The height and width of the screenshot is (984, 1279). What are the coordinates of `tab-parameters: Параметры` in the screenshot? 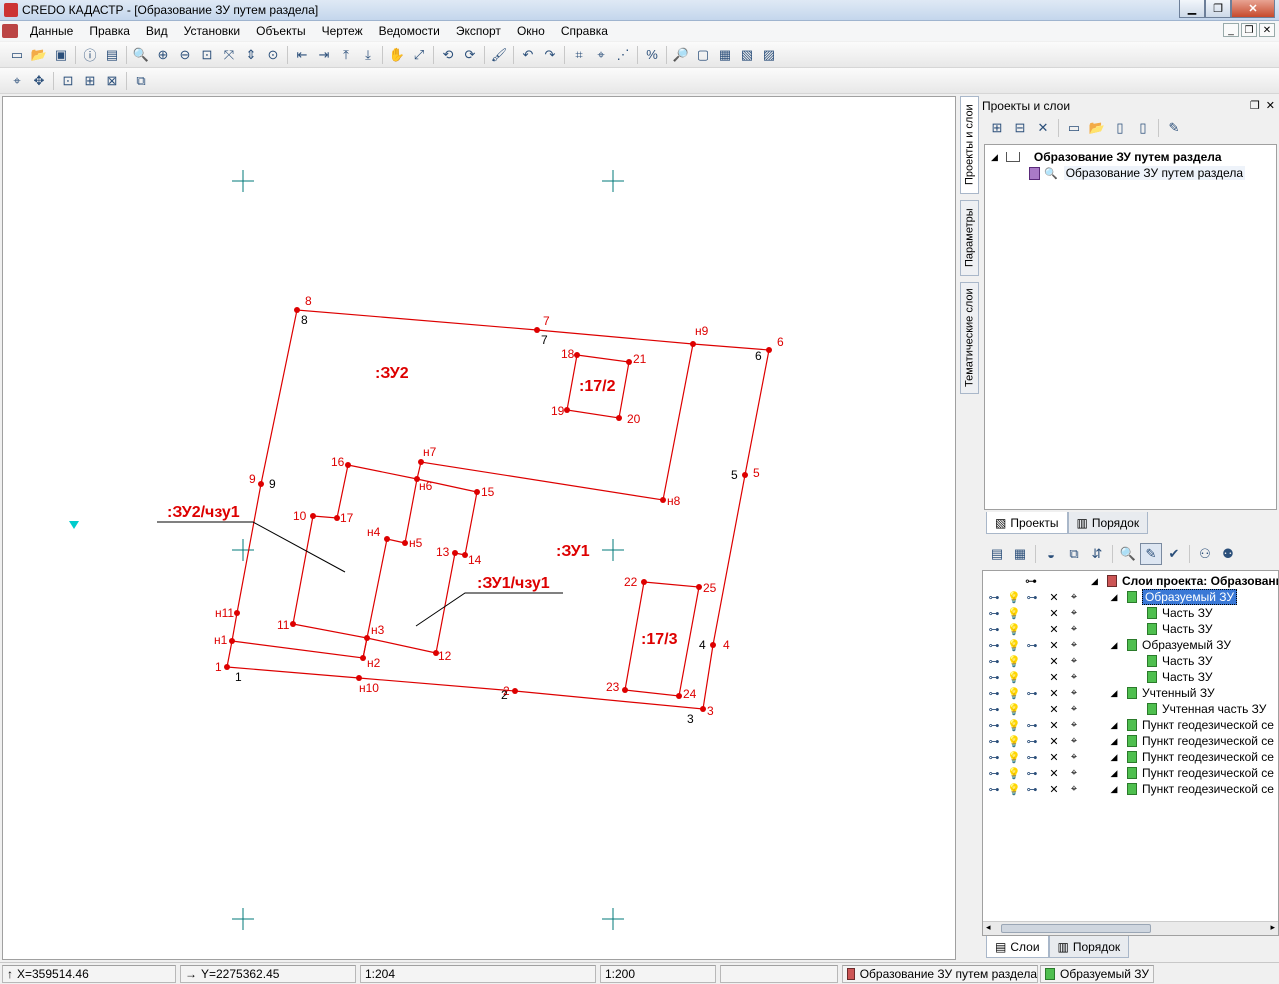 It's located at (969, 238).